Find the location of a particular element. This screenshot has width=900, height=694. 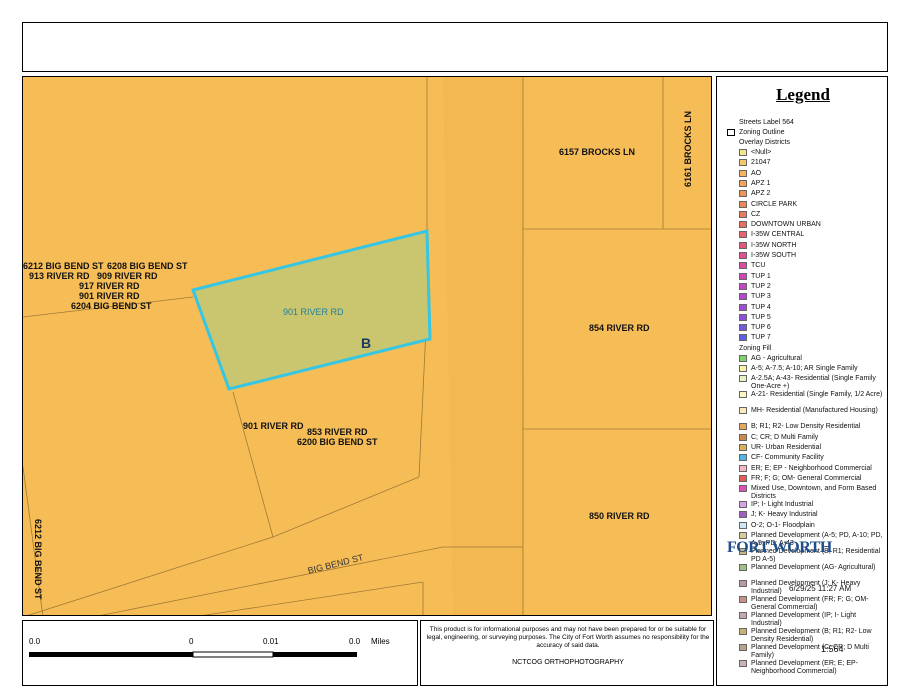

overlay-item: APZ 2 is located at coordinates (761, 194).